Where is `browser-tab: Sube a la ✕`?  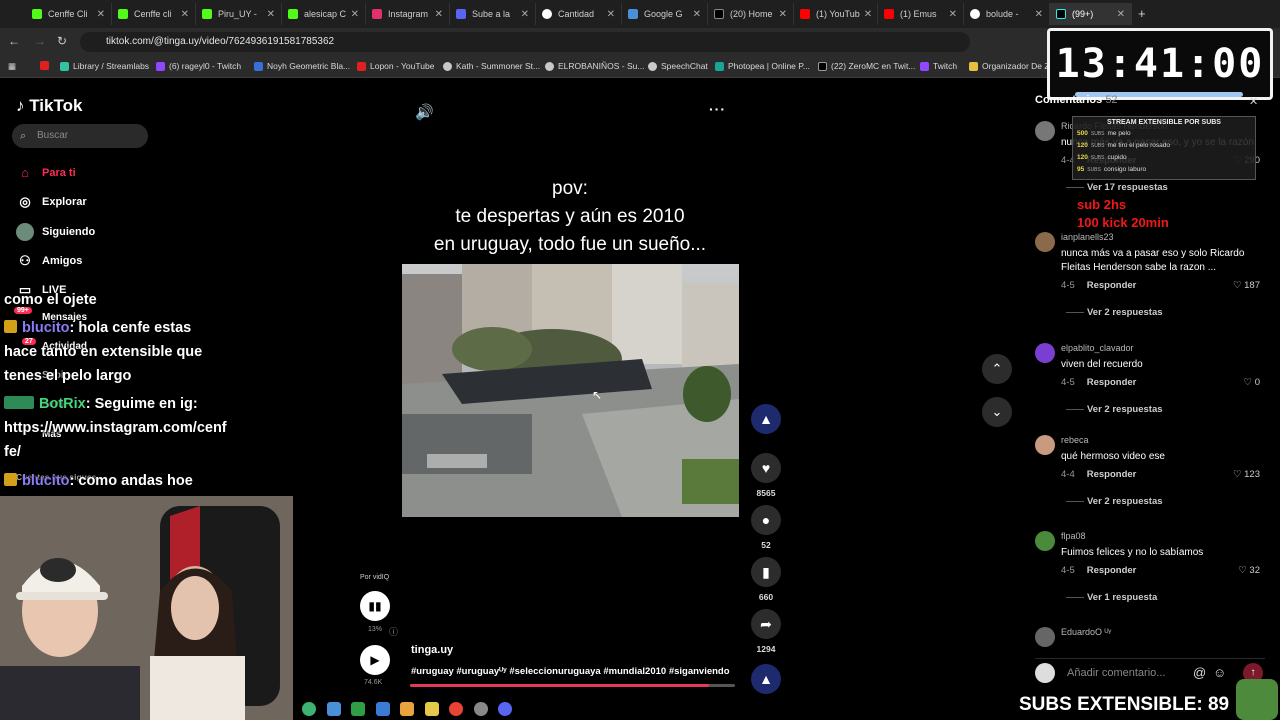 browser-tab: Sube a la ✕ is located at coordinates (493, 14).